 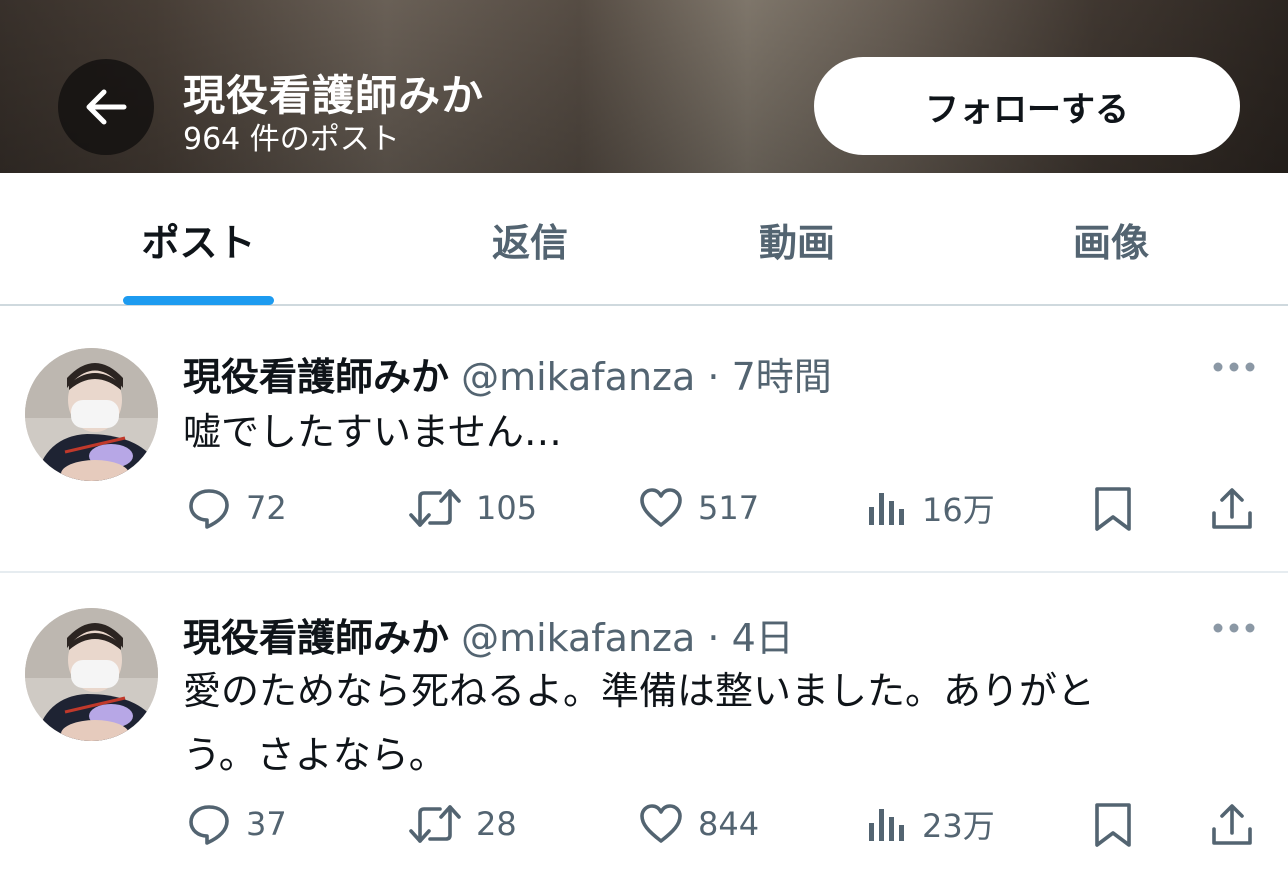 I want to click on arrow-left-icon, so click(x=106, y=107).